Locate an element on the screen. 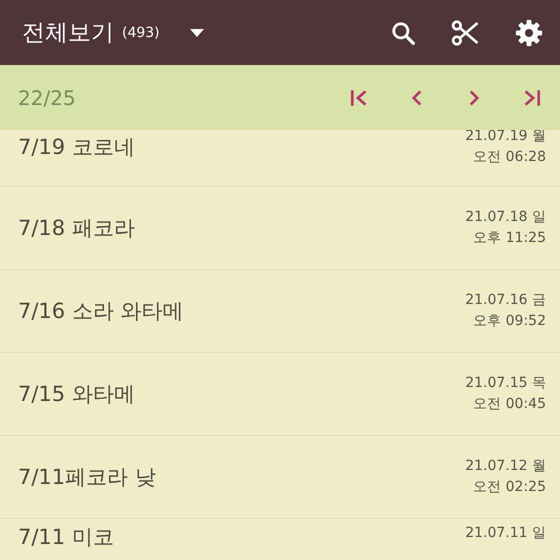 The image size is (560, 560). note-time: 오후 11:25 is located at coordinates (509, 238).